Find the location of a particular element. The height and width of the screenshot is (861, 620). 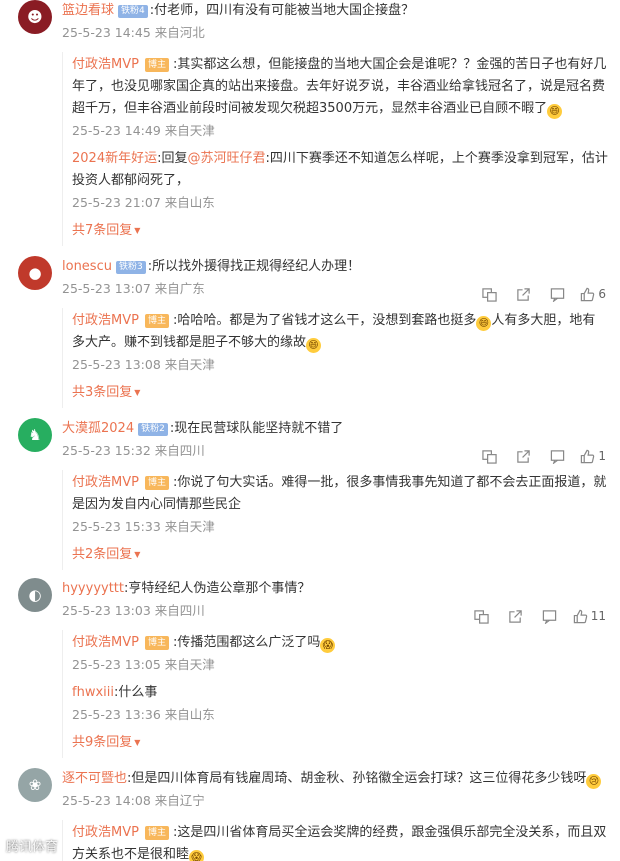

more-replies-link: 共3条回复 ▼ is located at coordinates (340, 393).